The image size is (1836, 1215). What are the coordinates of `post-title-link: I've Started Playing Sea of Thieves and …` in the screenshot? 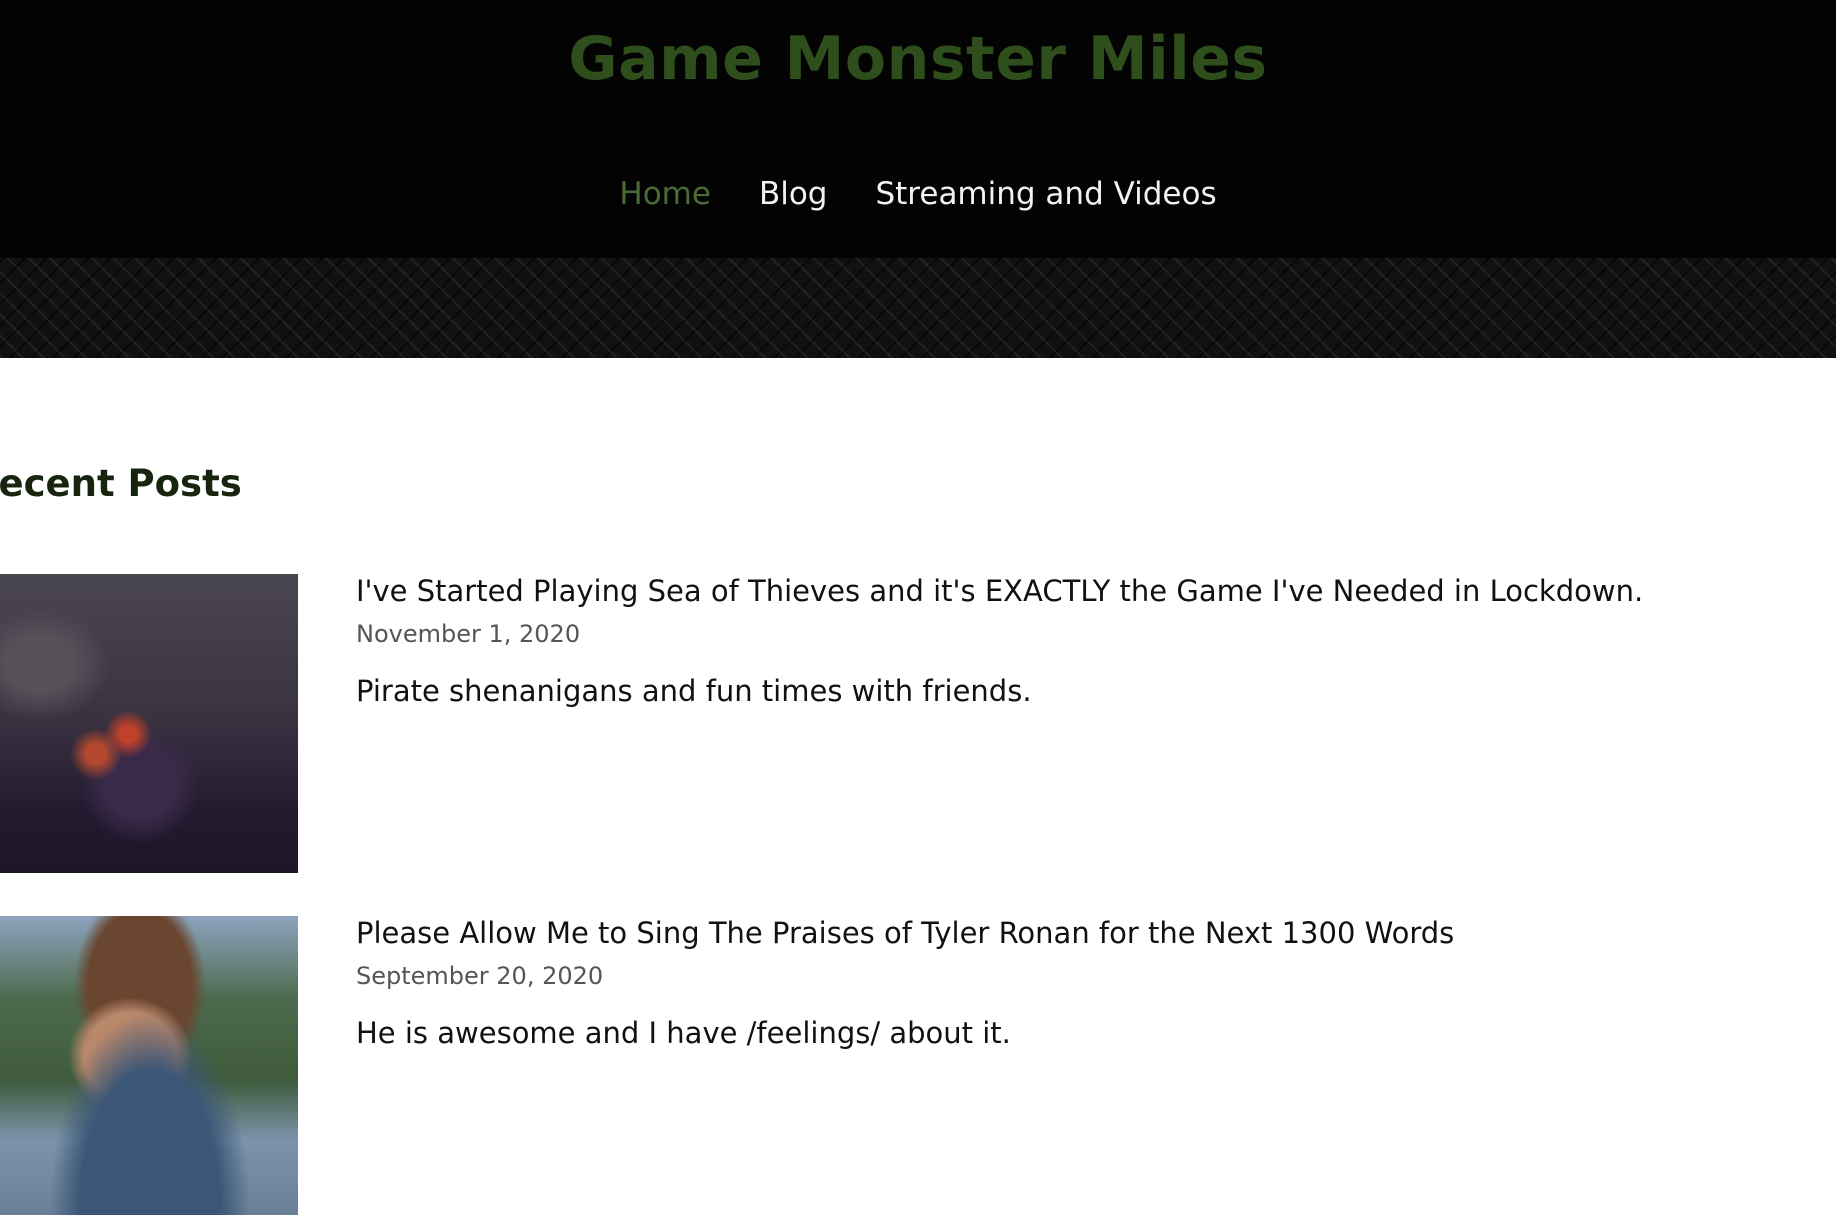 It's located at (999, 591).